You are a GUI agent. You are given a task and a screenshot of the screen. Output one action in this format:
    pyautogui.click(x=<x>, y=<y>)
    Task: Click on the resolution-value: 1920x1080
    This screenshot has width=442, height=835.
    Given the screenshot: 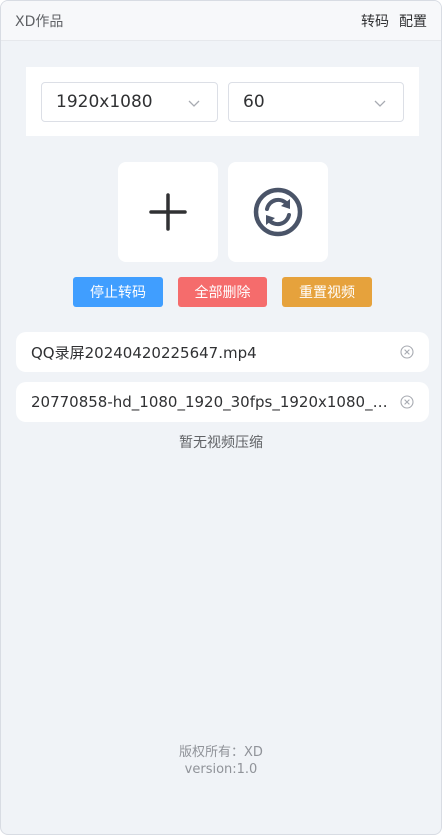 What is the action you would take?
    pyautogui.click(x=104, y=102)
    